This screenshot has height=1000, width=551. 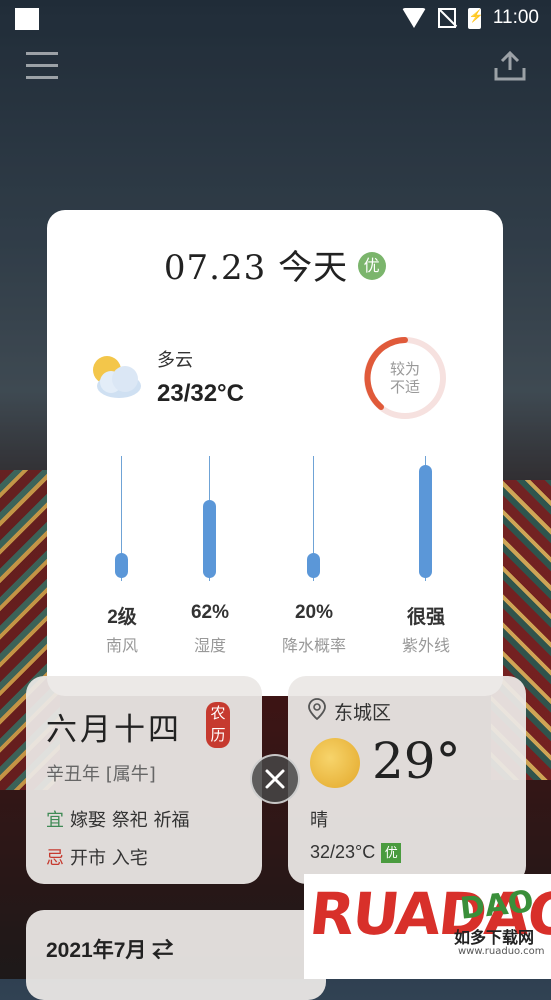 What do you see at coordinates (425, 617) in the screenshot?
I see `uv-value: 很强` at bounding box center [425, 617].